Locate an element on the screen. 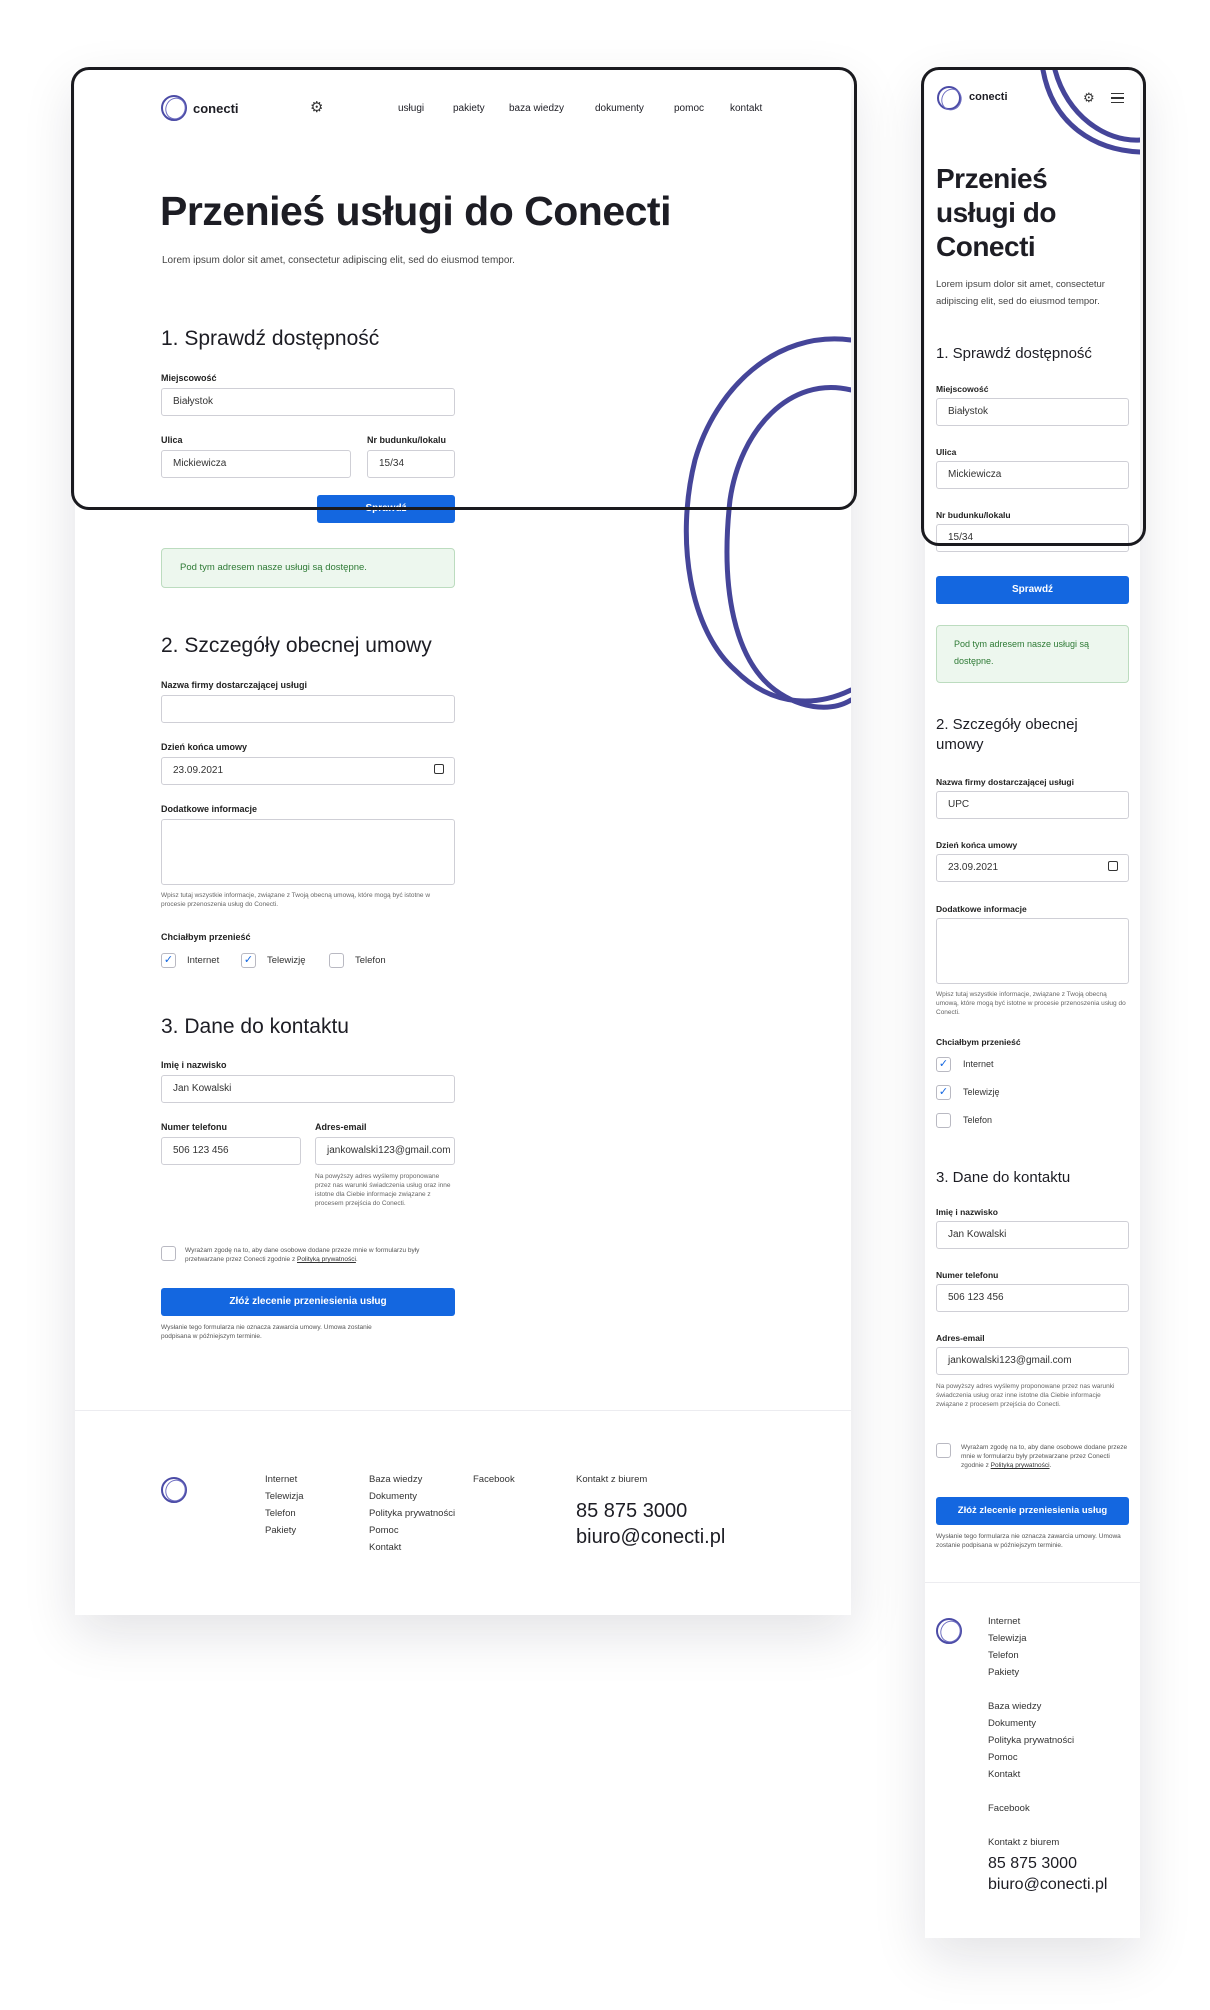 This screenshot has width=1210, height=2010. email-label: Adres-email is located at coordinates (341, 1127).